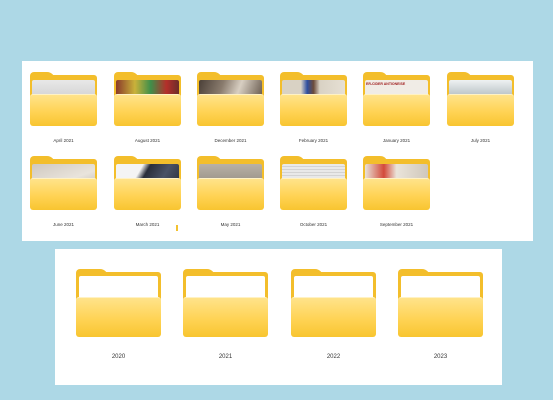 This screenshot has width=553, height=400. I want to click on folder-label-september-2021: September 2021, so click(396, 224).